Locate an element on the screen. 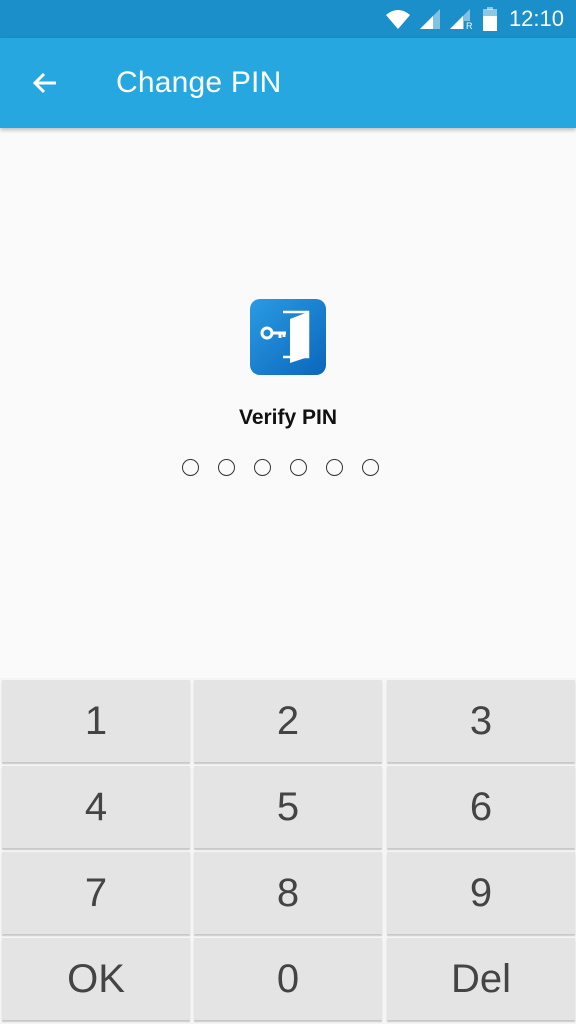  delete-button: Del is located at coordinates (481, 979).